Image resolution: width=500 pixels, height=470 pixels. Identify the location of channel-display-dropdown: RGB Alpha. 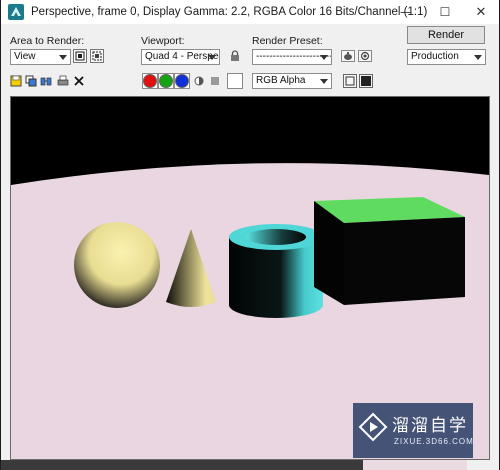
(292, 81).